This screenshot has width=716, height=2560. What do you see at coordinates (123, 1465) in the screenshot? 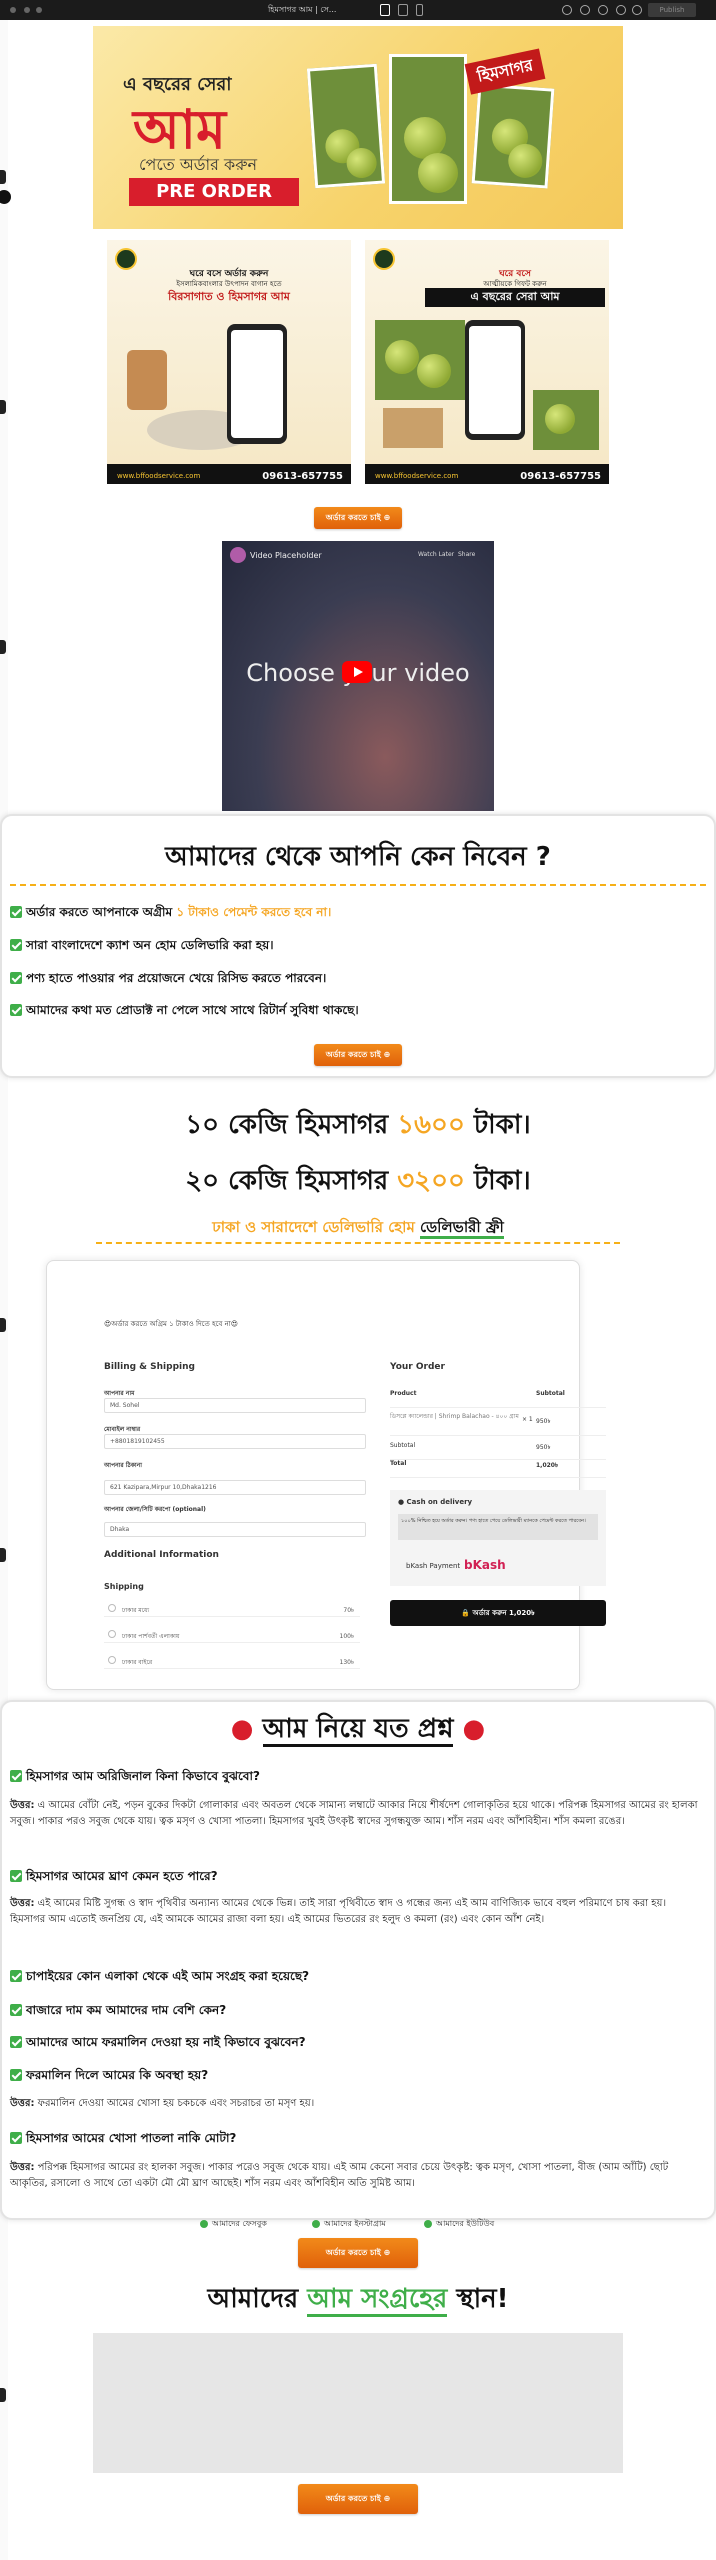
I see `address-label: আপনার ঠিকানা` at bounding box center [123, 1465].